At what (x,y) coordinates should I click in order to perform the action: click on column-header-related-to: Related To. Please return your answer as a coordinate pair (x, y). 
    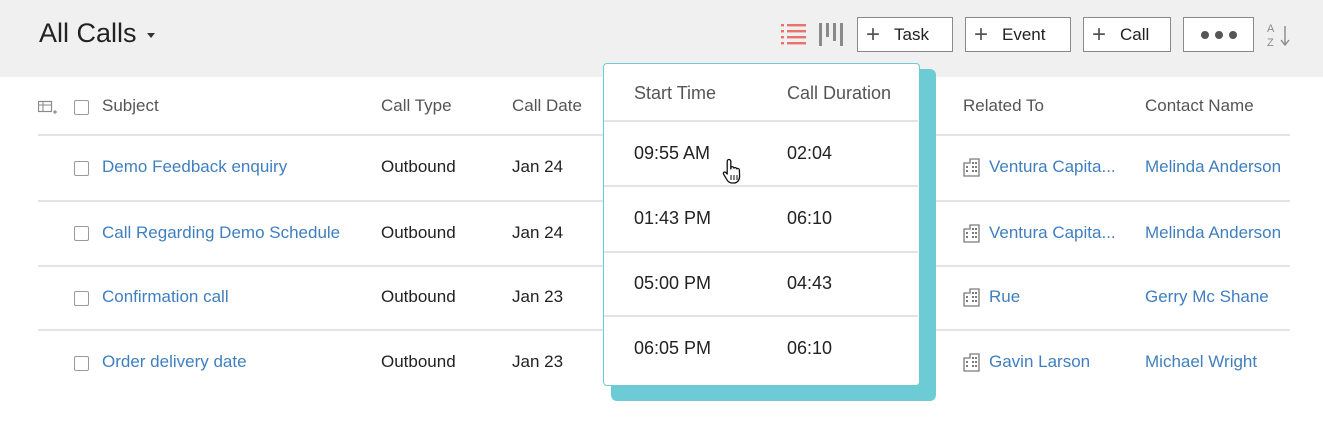
    Looking at the image, I should click on (1003, 106).